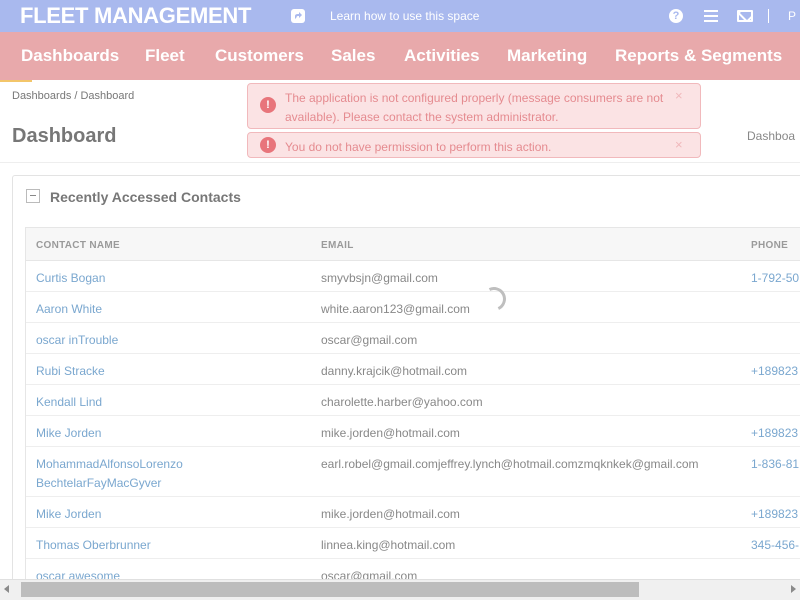 This screenshot has width=800, height=600. I want to click on scrollbar-thumb, so click(330, 589).